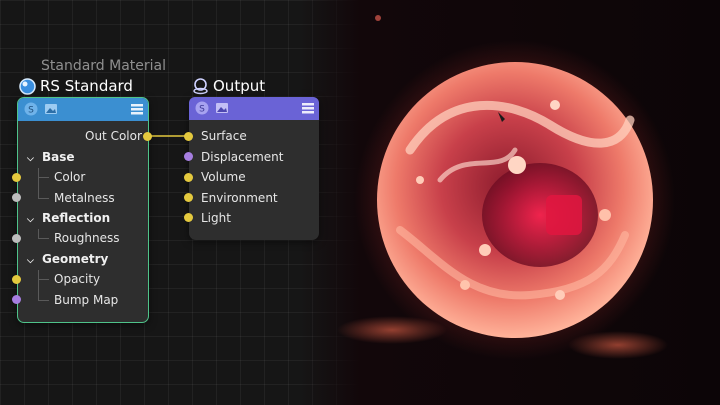 This screenshot has width=720, height=405. Describe the element at coordinates (70, 177) in the screenshot. I see `input-color-label: Color` at that location.